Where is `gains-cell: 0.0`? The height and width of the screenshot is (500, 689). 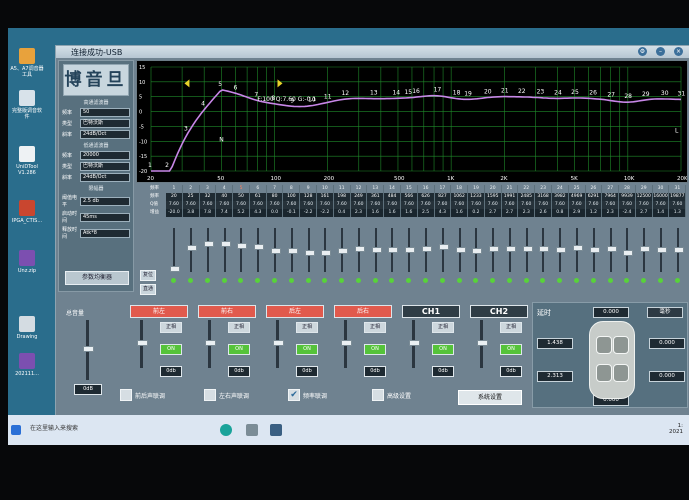 gains-cell: 0.0 is located at coordinates (275, 213).